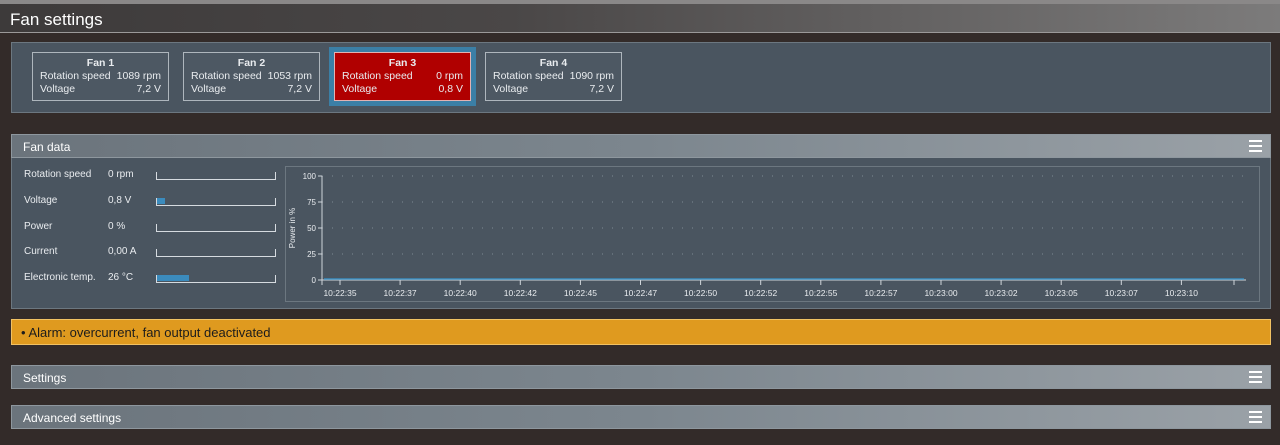 Image resolution: width=1280 pixels, height=445 pixels. Describe the element at coordinates (1001, 293) in the screenshot. I see `chart-x-tick-label: 10:23:02` at that location.